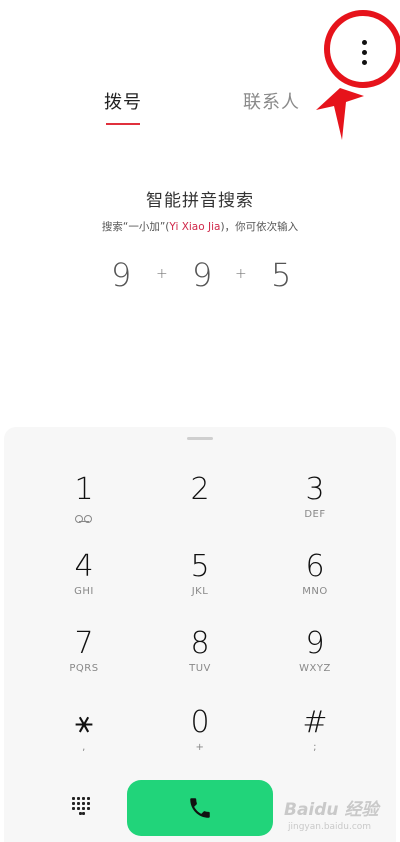 This screenshot has height=842, width=400. I want to click on search-hint-title: 智能拼音搜索, so click(200, 201).